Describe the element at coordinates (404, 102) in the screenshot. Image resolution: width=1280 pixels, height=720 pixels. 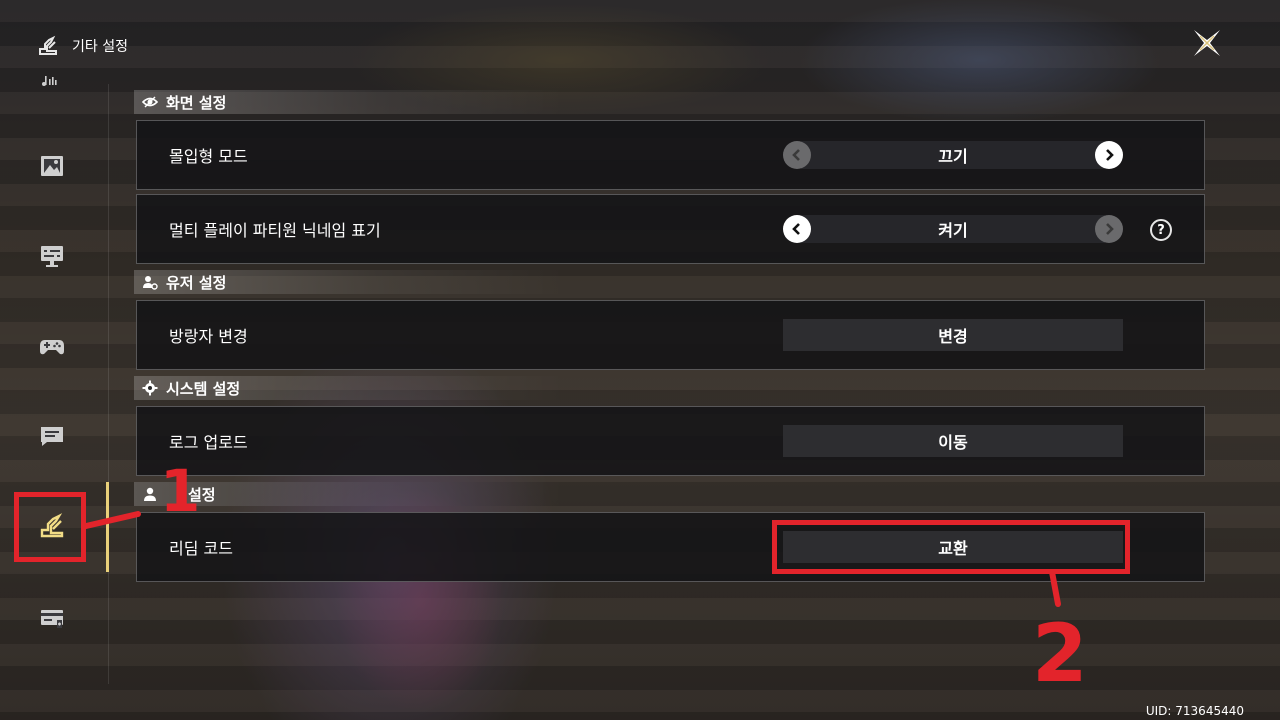
I see `section-display-settings: 화면 설정` at that location.